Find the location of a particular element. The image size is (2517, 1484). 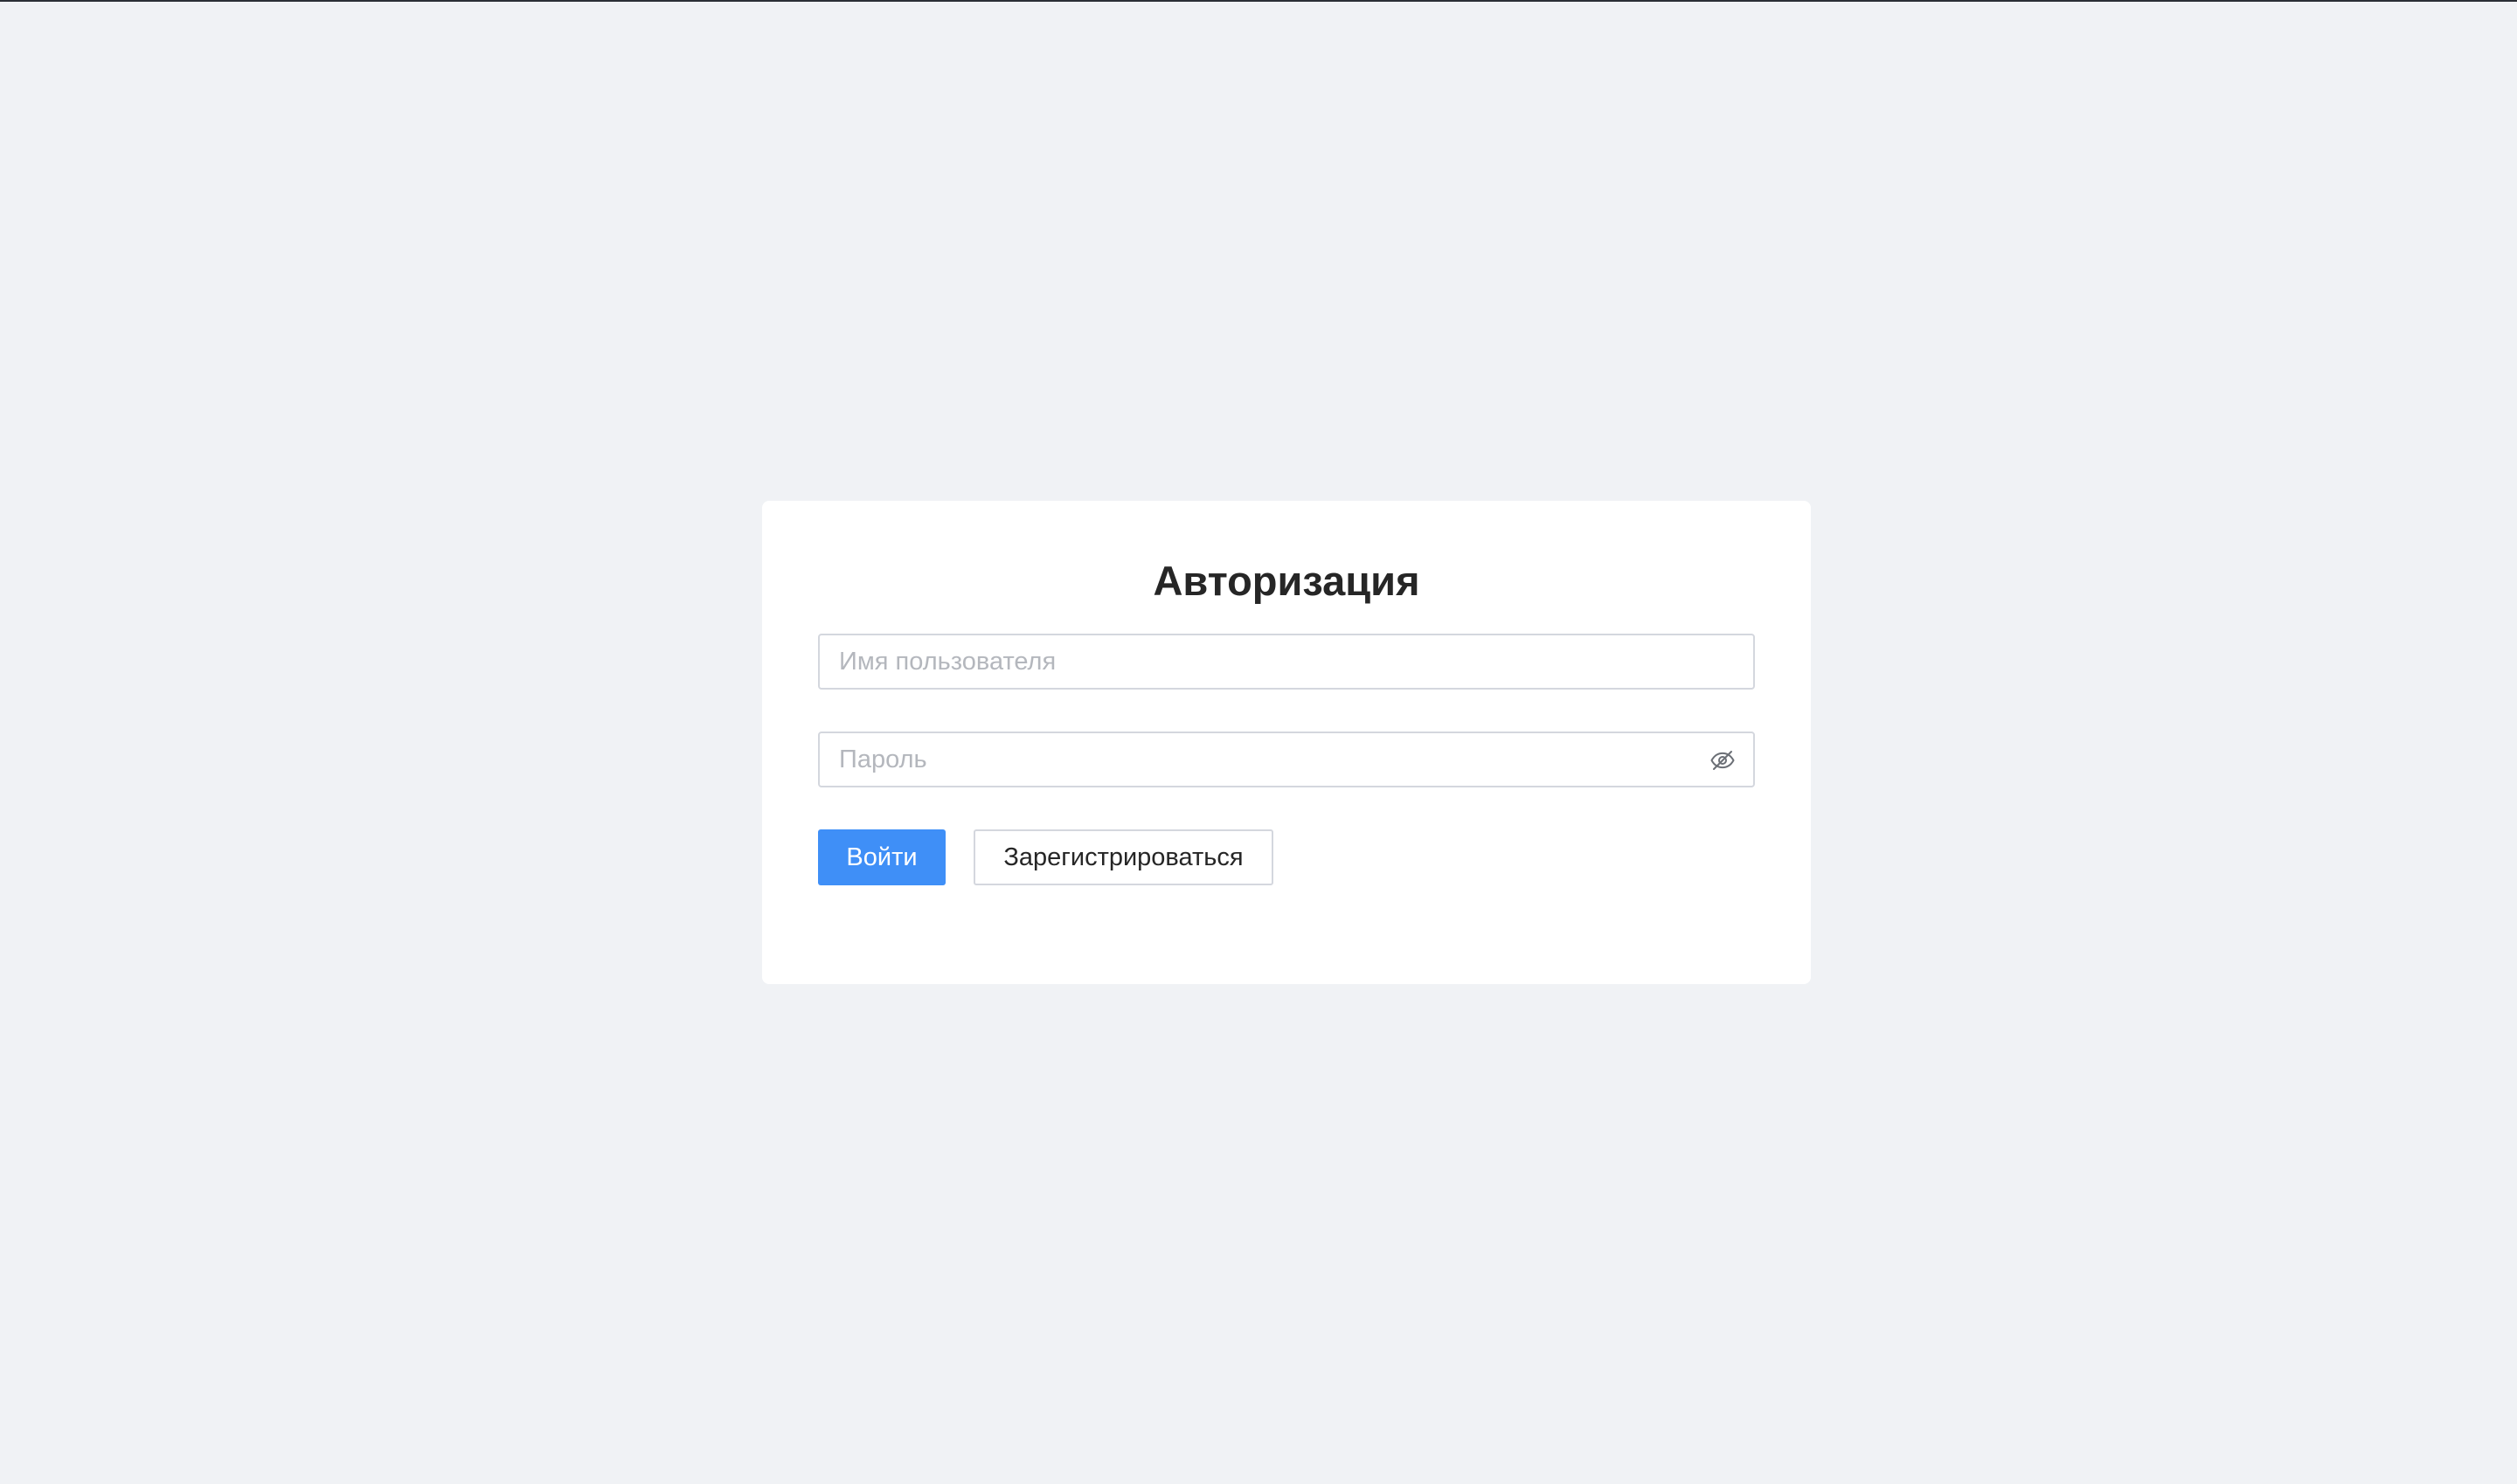

login-button: Войти is located at coordinates (882, 857).